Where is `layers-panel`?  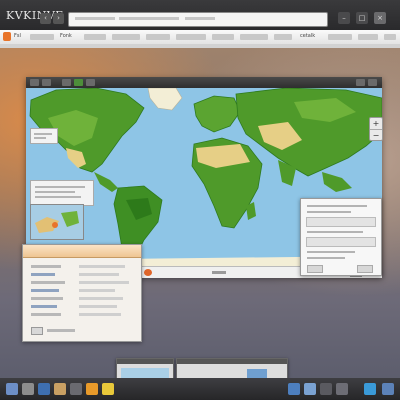 layers-panel is located at coordinates (341, 237).